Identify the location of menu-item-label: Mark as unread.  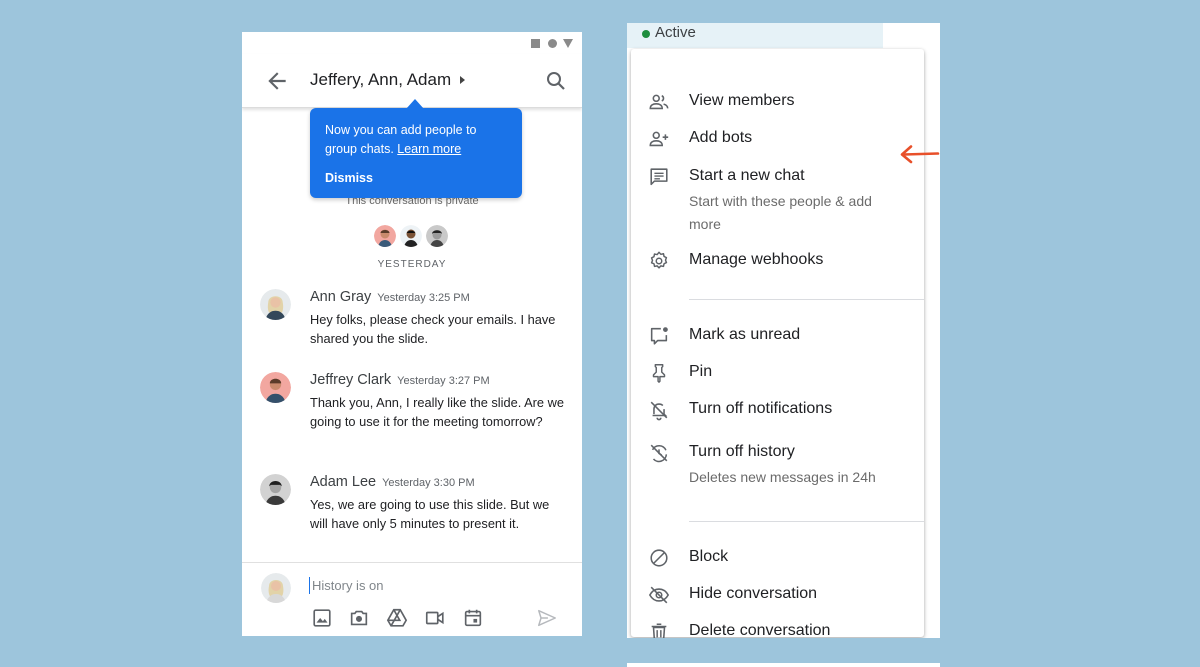
(745, 334).